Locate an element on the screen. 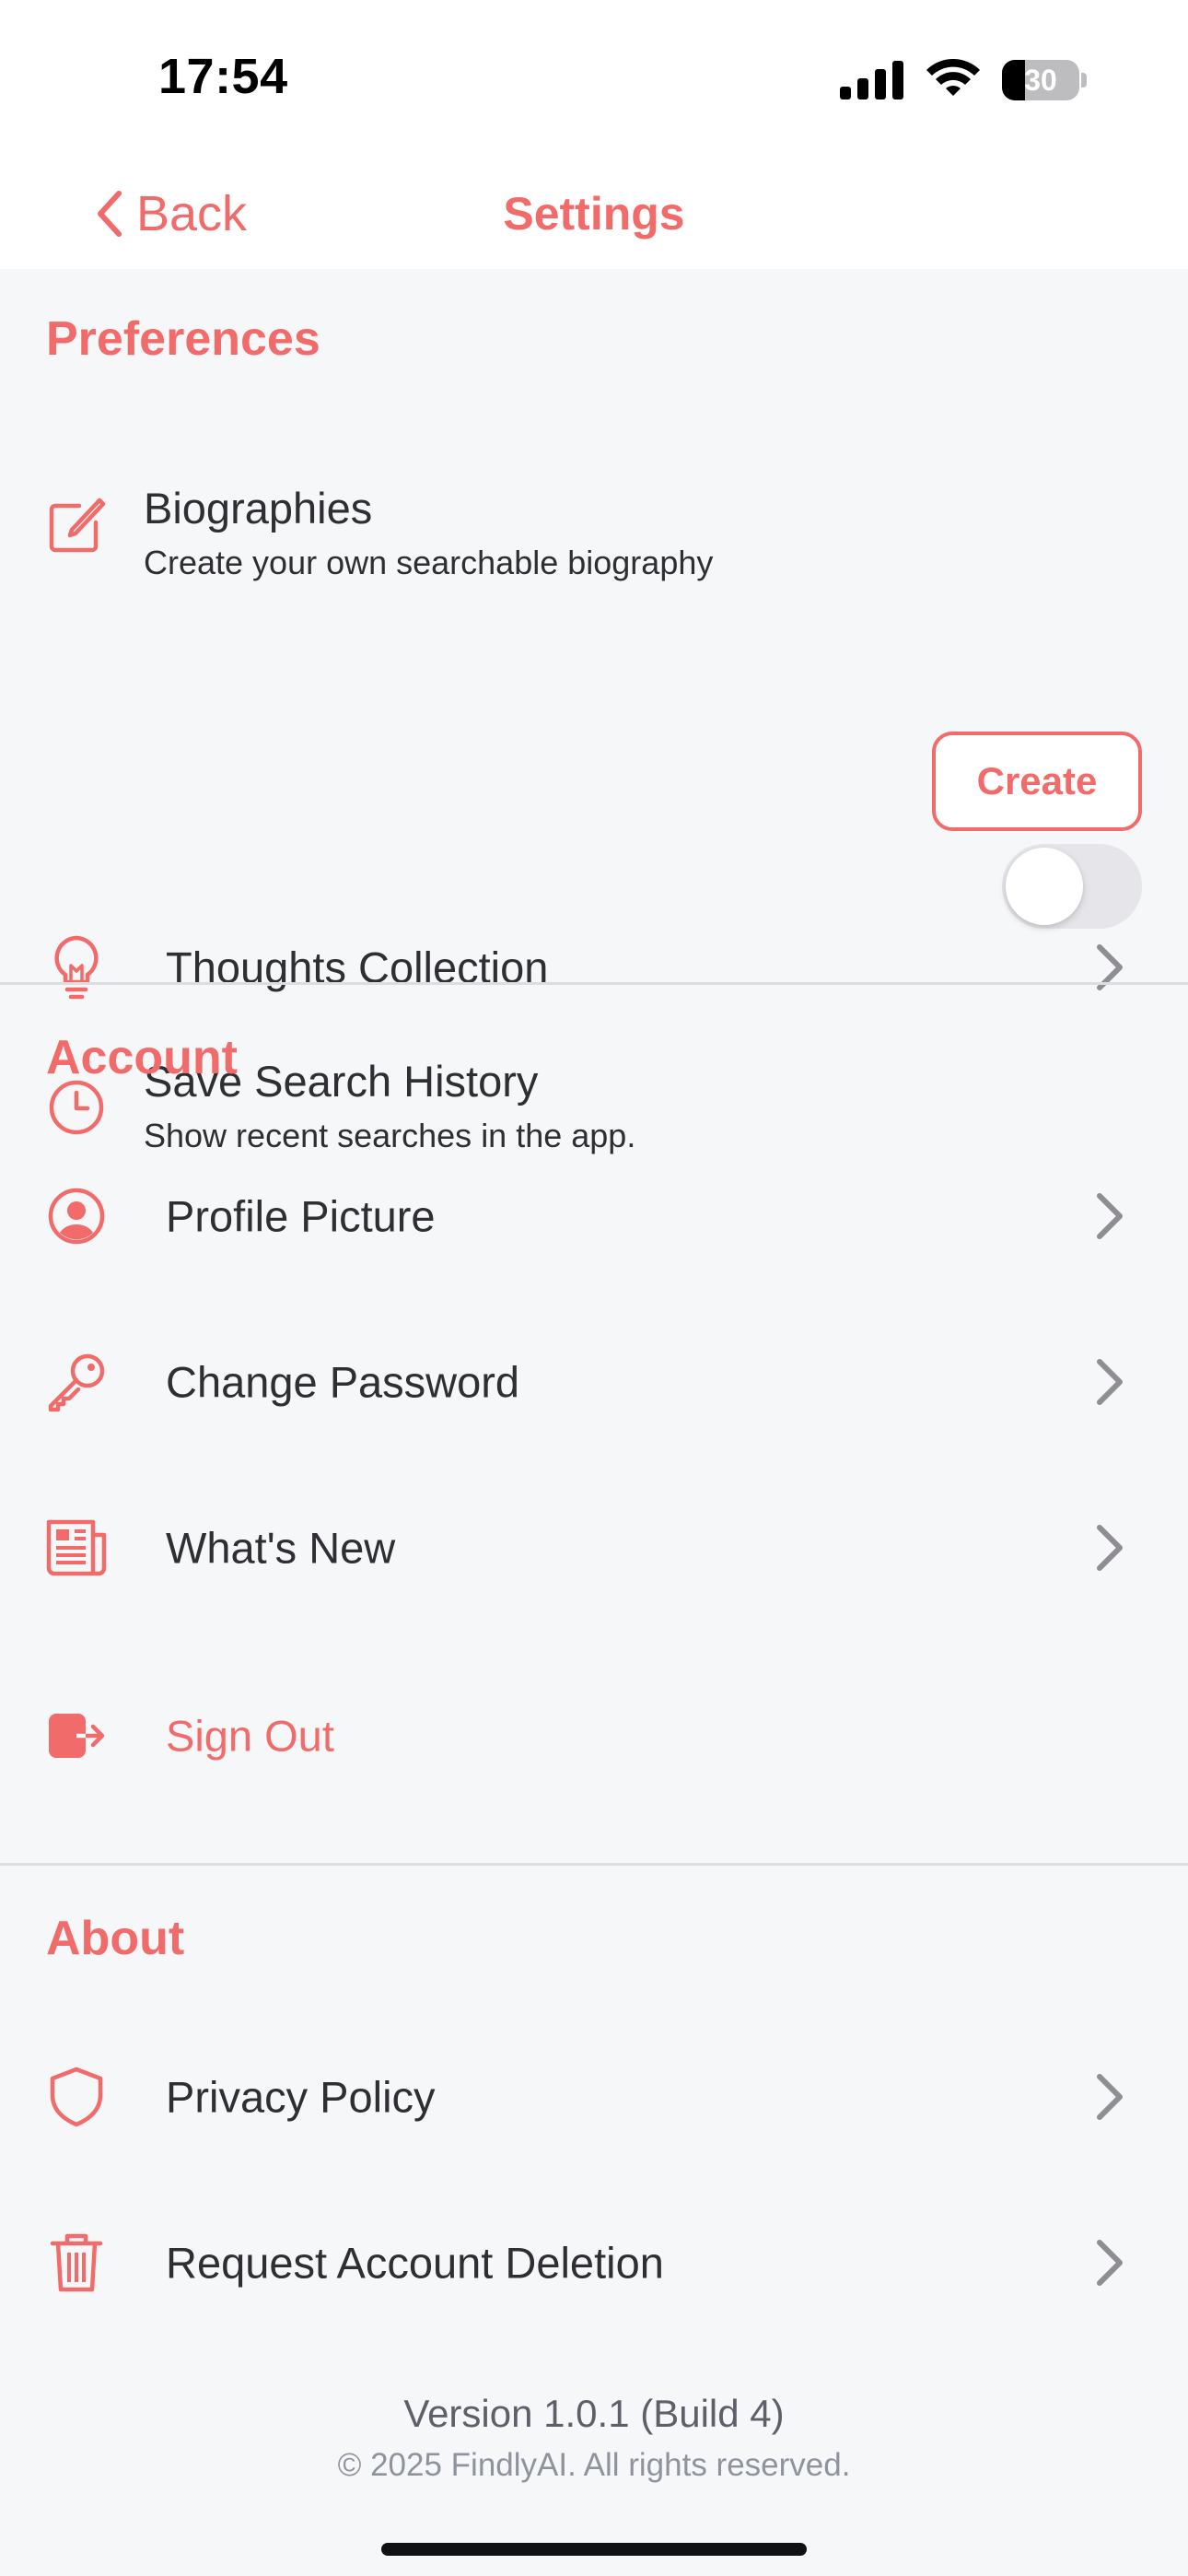 The height and width of the screenshot is (2576, 1188). whats-new-row: What's New is located at coordinates (594, 1547).